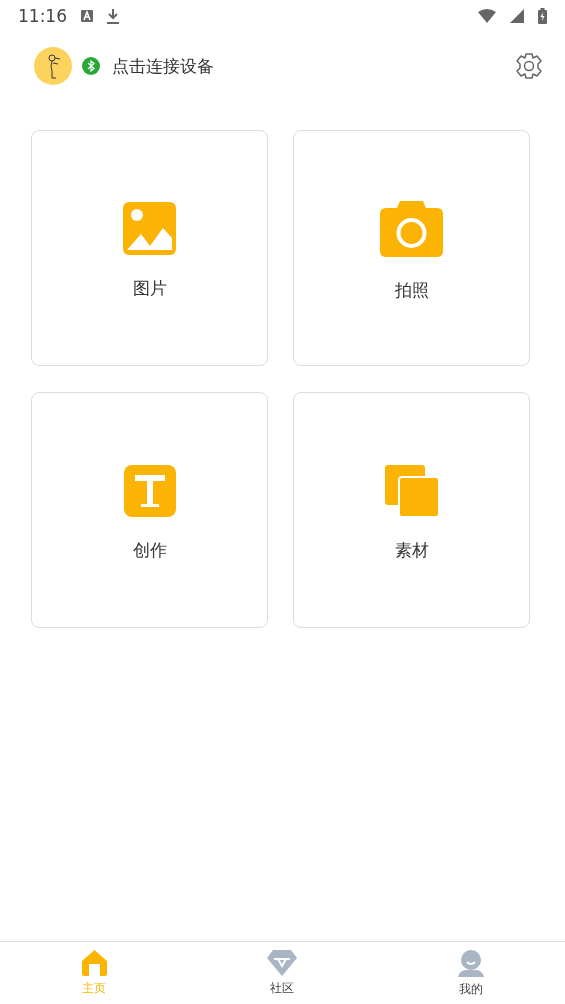 The image size is (565, 1004). What do you see at coordinates (149, 288) in the screenshot?
I see `tile-label: 图片` at bounding box center [149, 288].